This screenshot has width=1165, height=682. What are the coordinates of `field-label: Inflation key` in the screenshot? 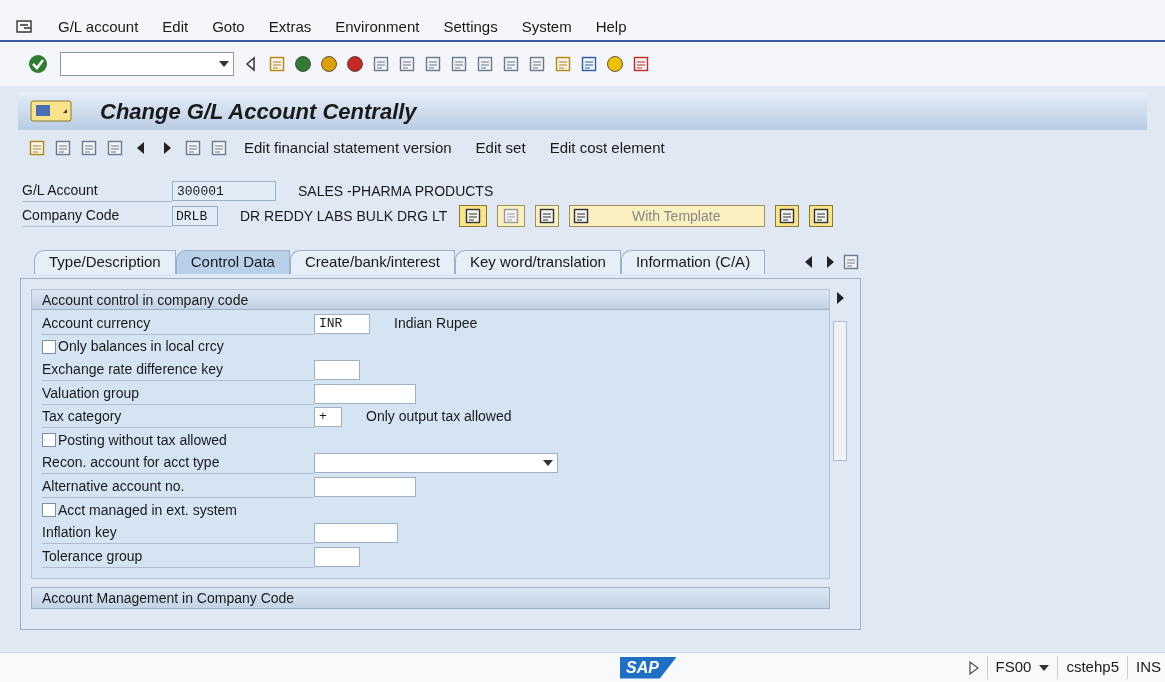 It's located at (178, 533).